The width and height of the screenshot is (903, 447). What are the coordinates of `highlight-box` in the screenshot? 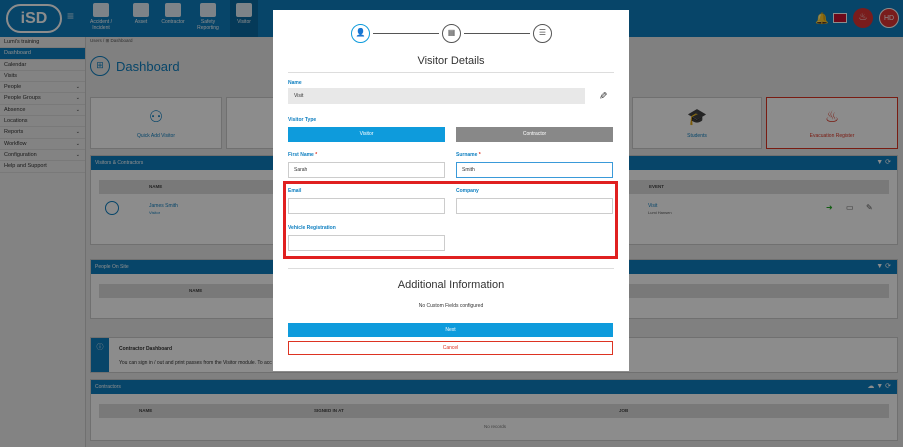 It's located at (450, 220).